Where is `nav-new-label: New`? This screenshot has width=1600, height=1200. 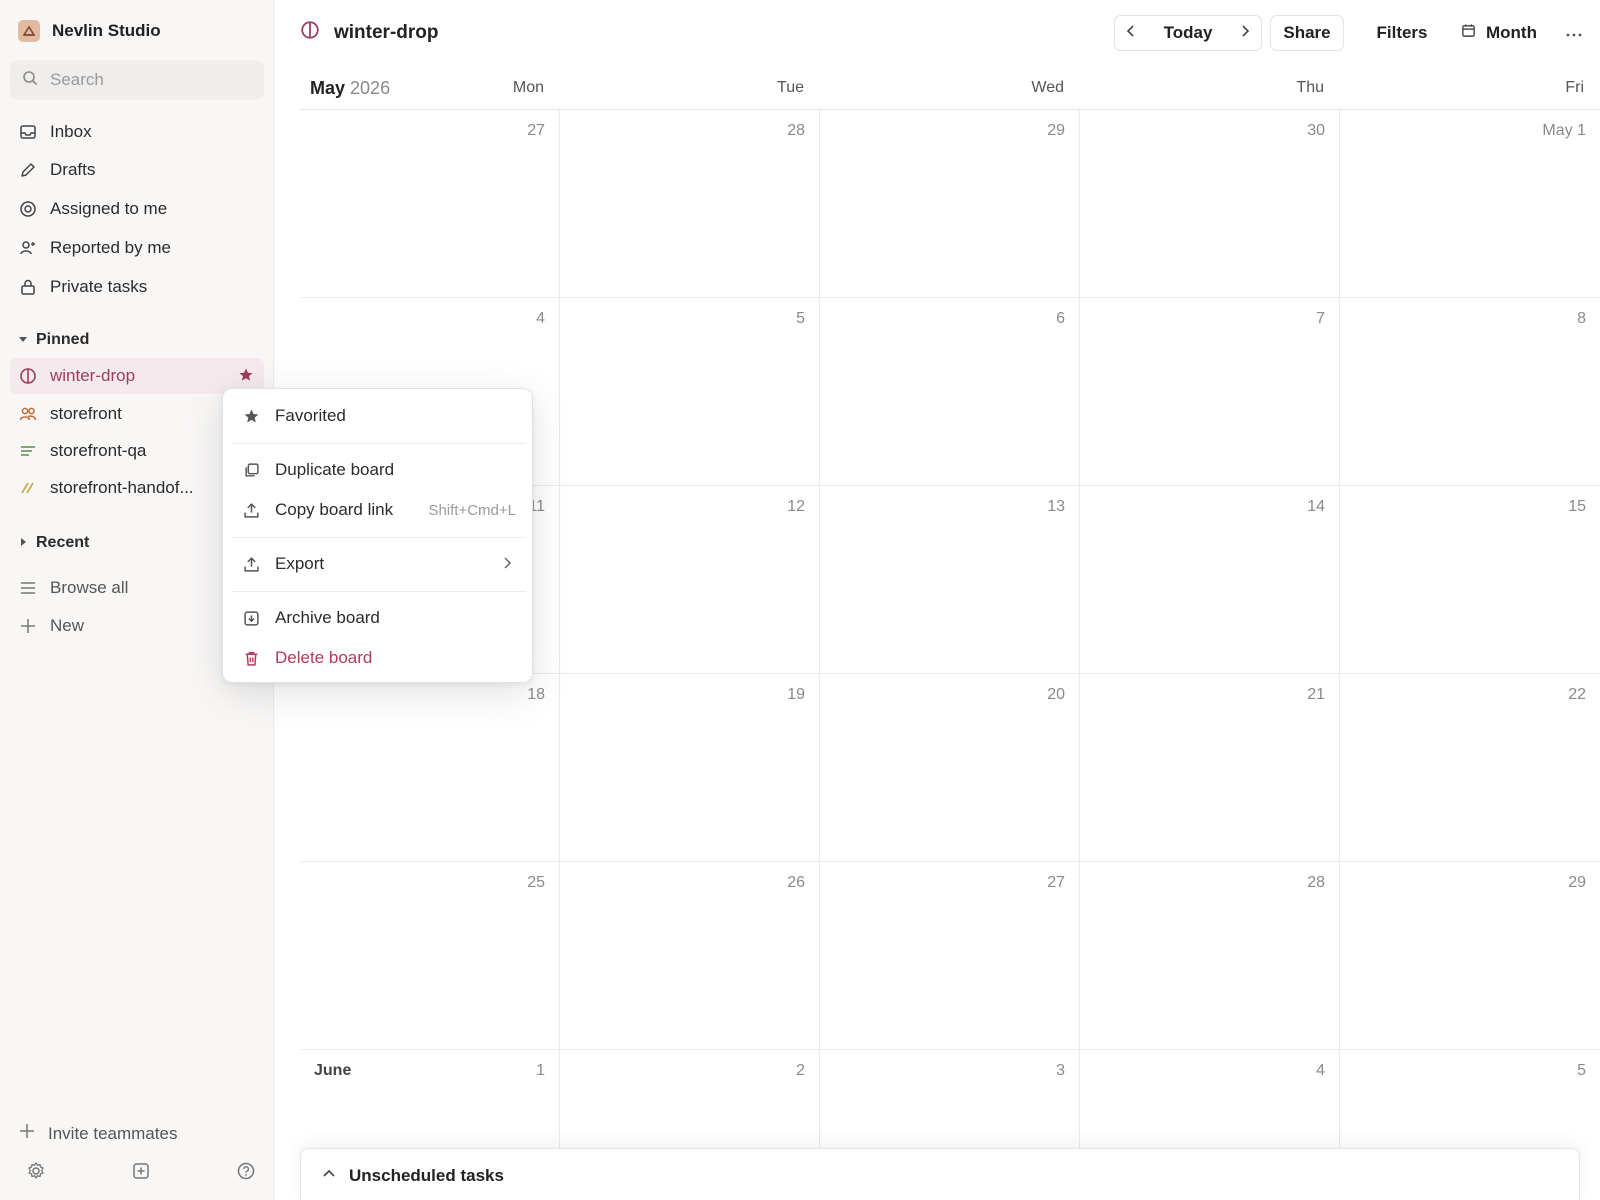
nav-new-label: New is located at coordinates (67, 625).